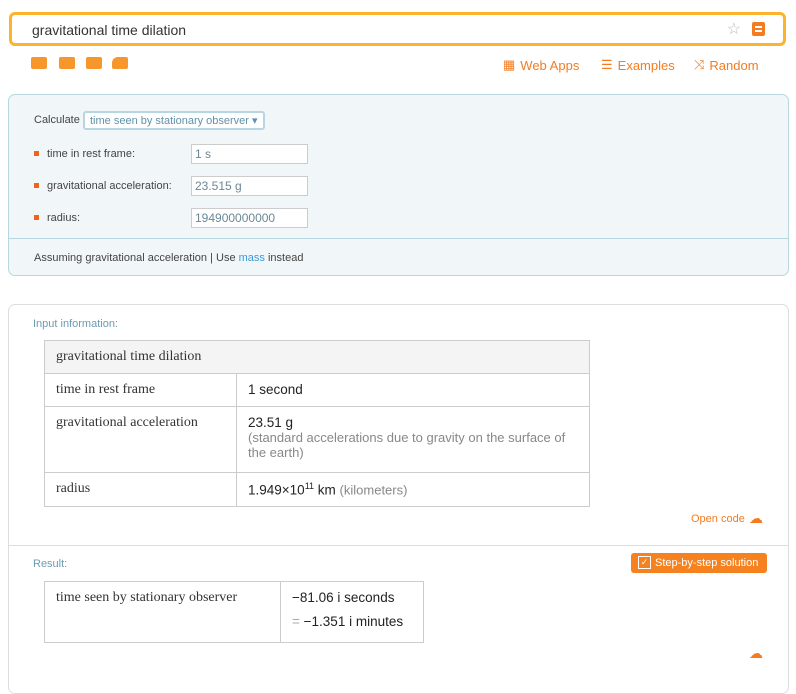 This screenshot has height=694, width=796. What do you see at coordinates (317, 357) in the screenshot?
I see `table-header: gravitational time dilation` at bounding box center [317, 357].